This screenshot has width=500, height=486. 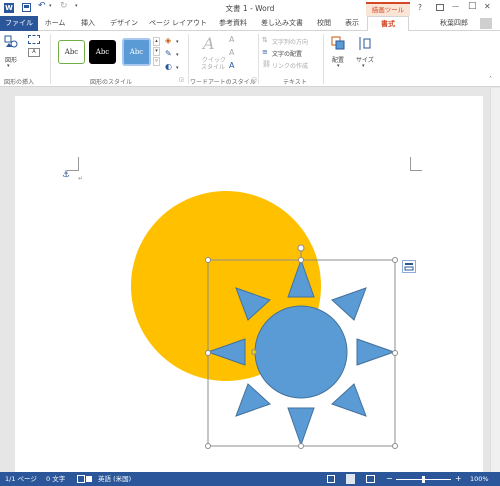 I want to click on close-button: ✕, so click(x=487, y=6).